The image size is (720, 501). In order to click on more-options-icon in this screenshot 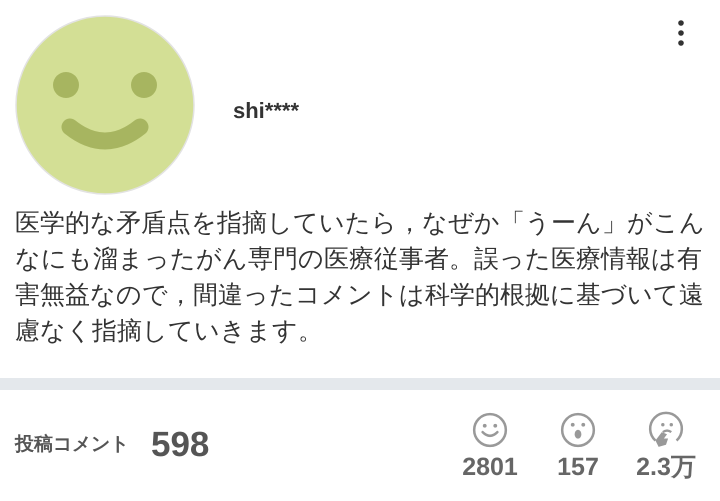, I will do `click(681, 33)`.